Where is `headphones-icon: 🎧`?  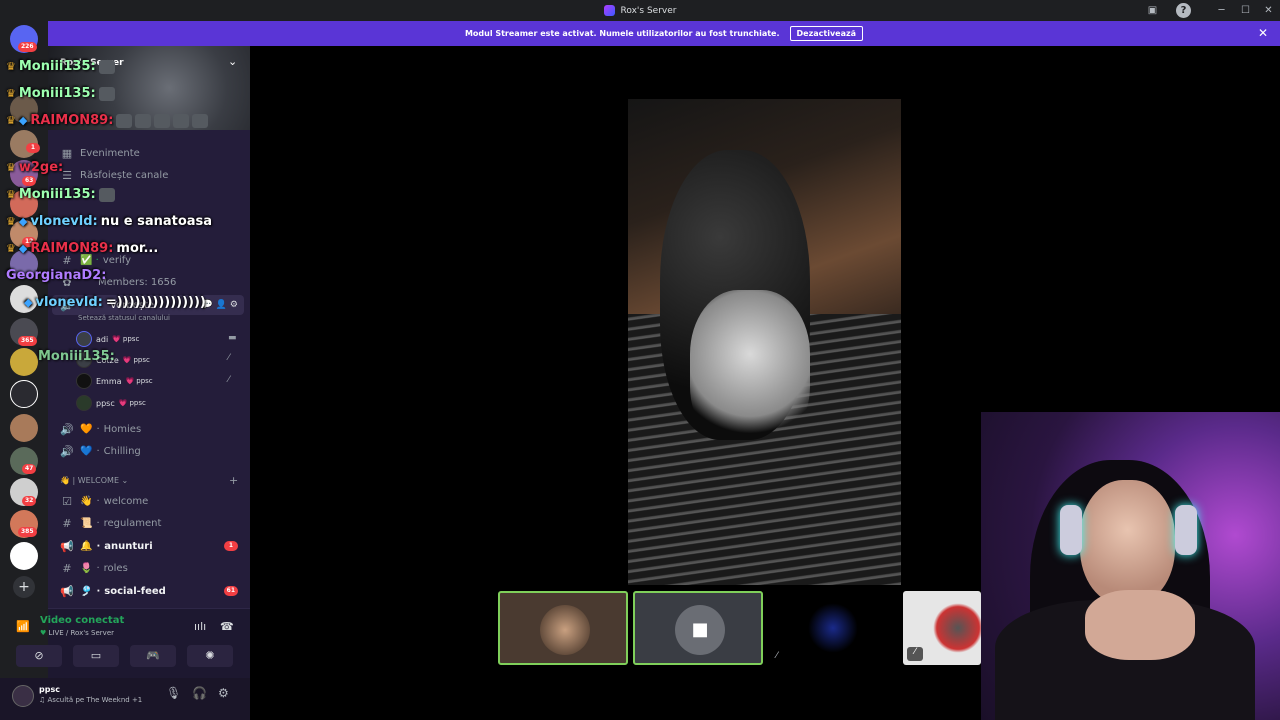
headphones-icon: 🎧 is located at coordinates (199, 693).